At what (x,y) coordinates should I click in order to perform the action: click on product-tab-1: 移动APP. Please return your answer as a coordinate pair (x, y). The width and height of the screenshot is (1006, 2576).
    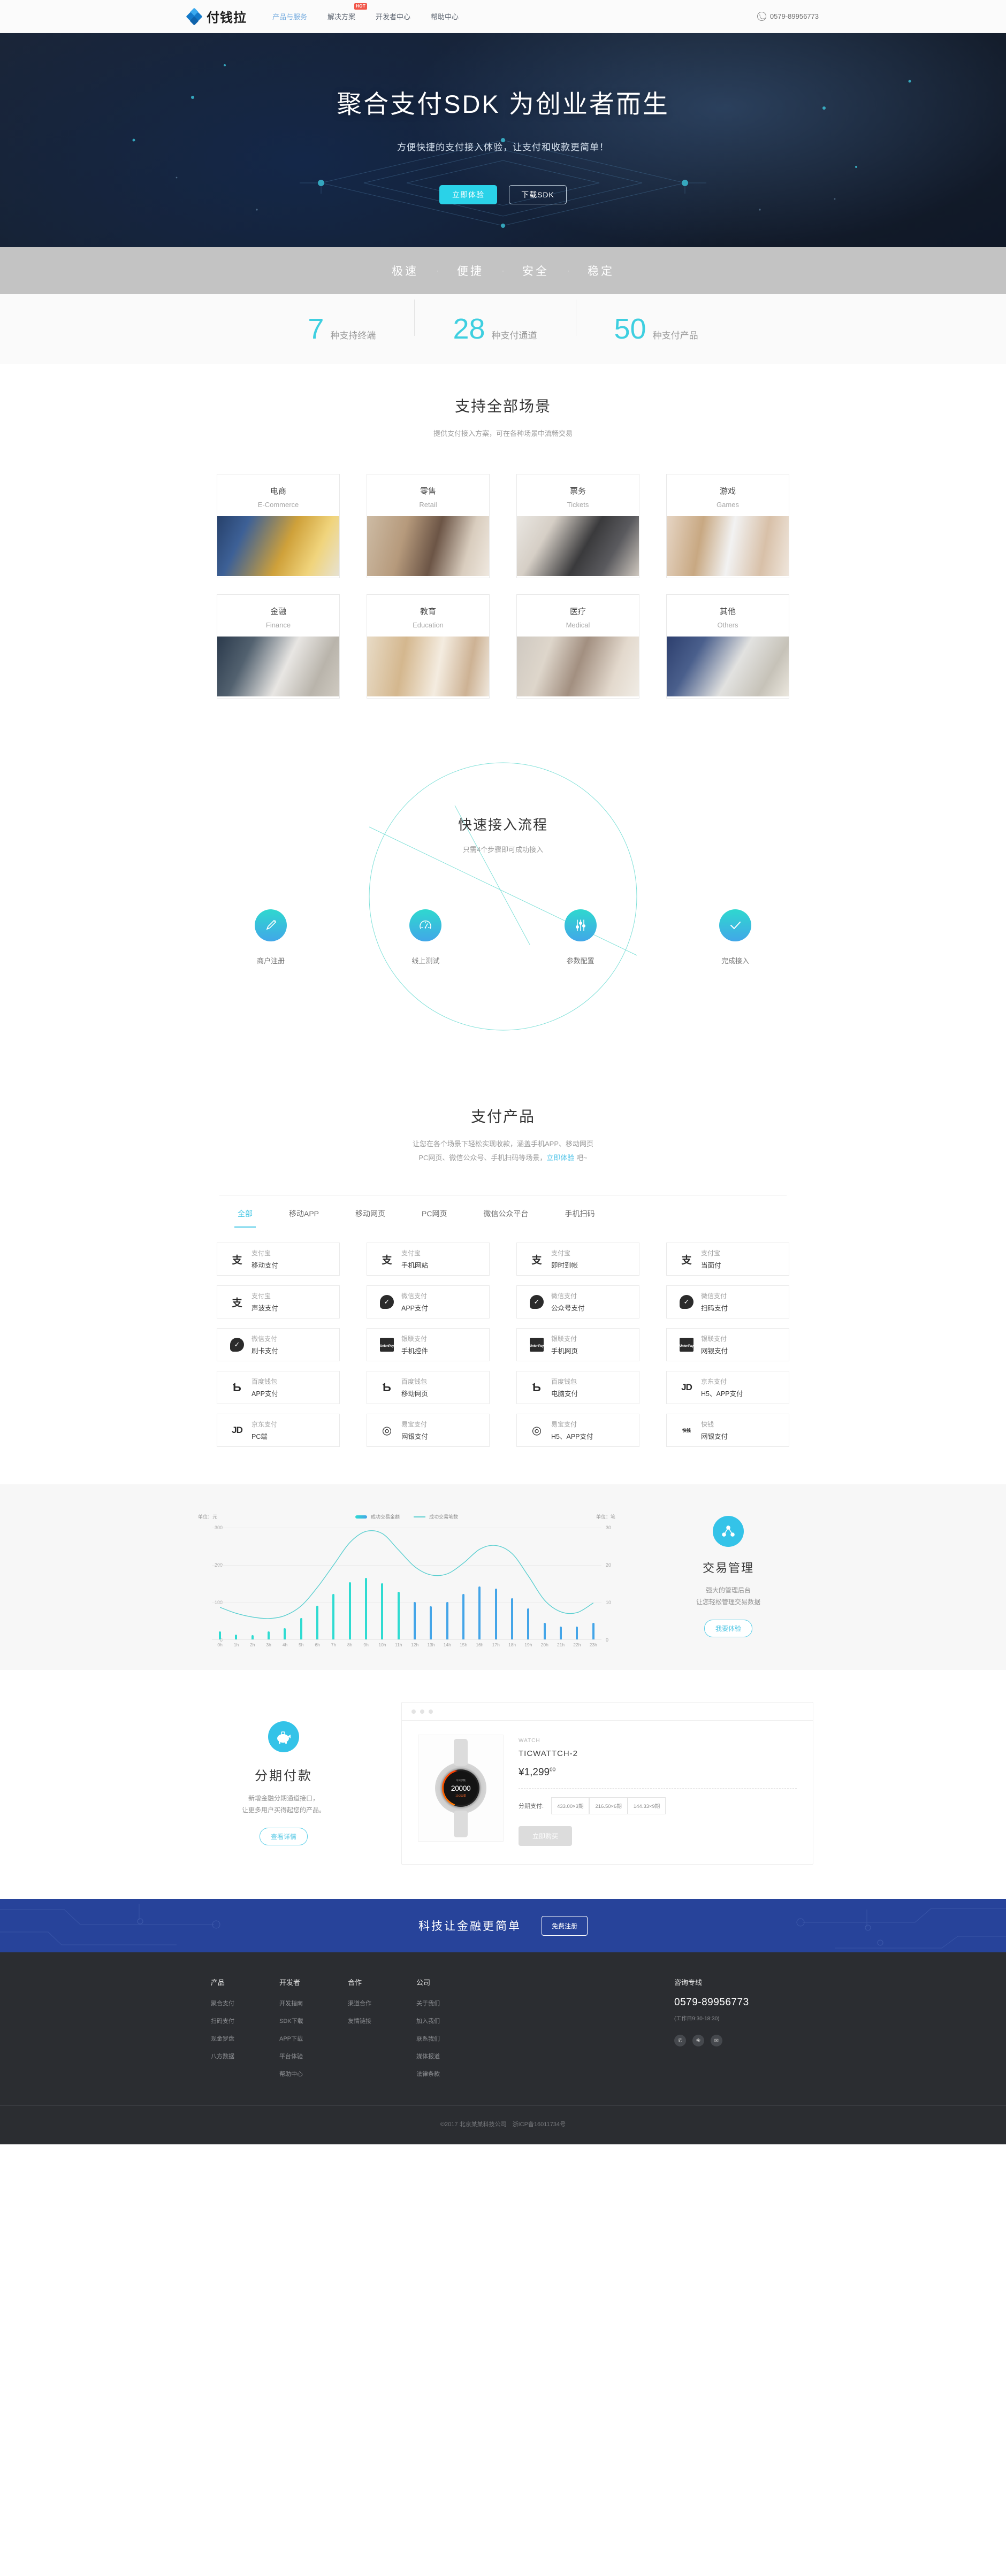
    Looking at the image, I should click on (304, 1211).